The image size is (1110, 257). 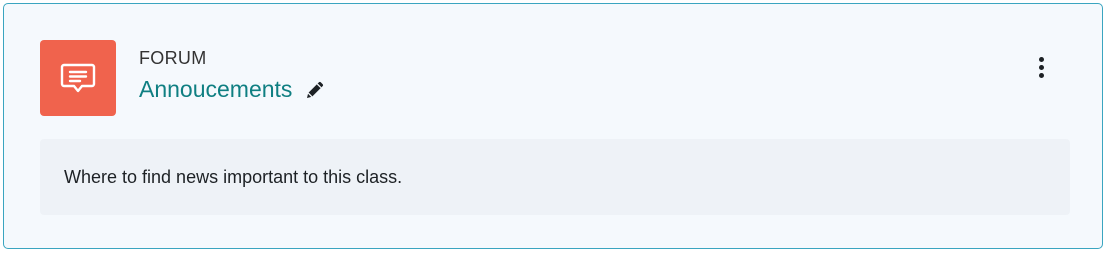 I want to click on activity-title-row: Annoucements, so click(x=232, y=89).